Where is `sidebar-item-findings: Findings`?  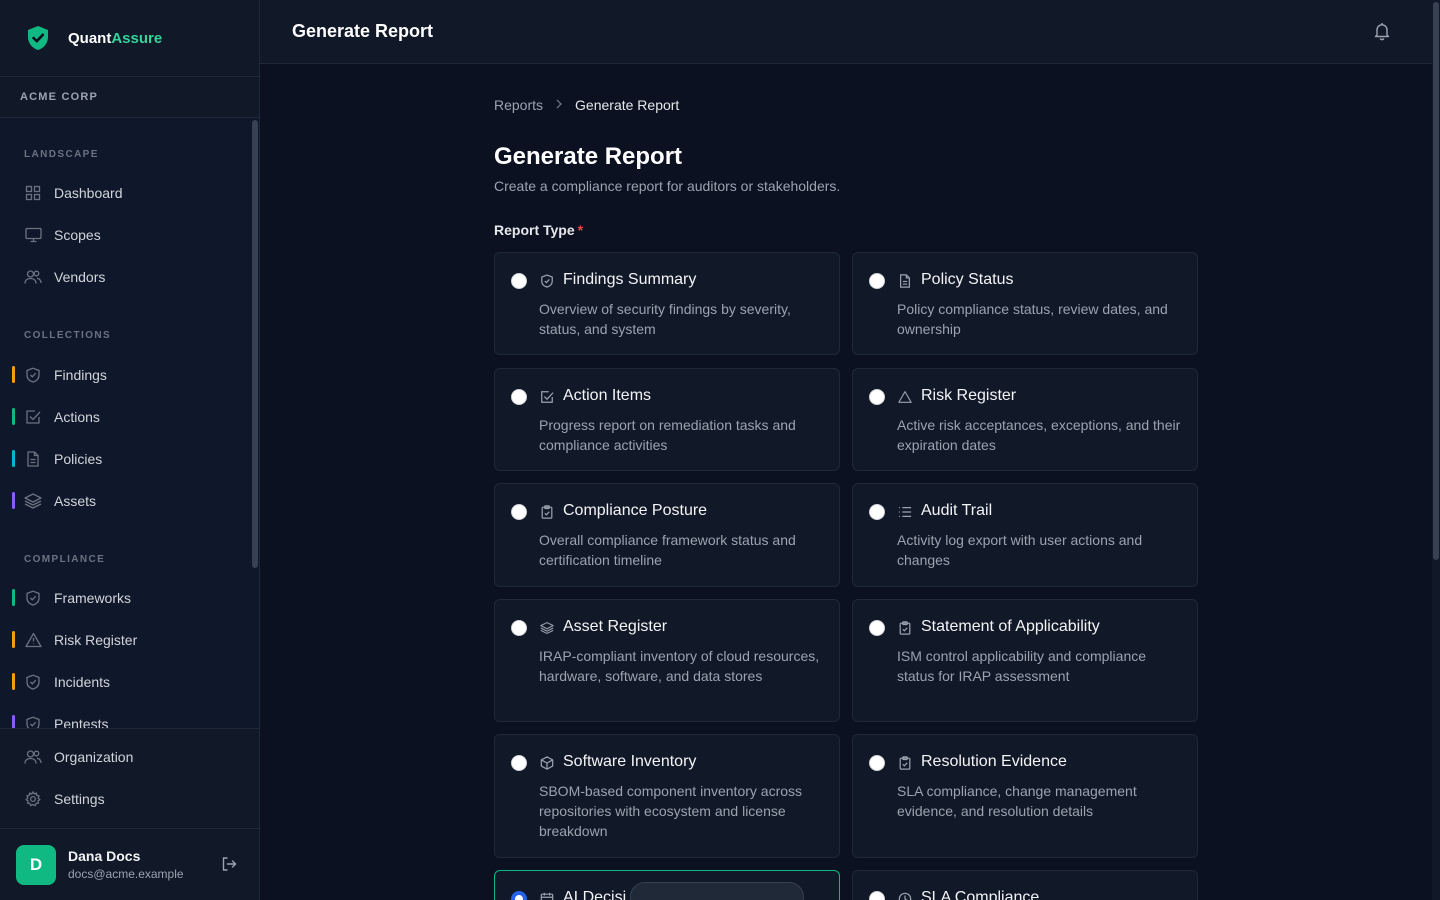
sidebar-item-findings: Findings is located at coordinates (125, 375).